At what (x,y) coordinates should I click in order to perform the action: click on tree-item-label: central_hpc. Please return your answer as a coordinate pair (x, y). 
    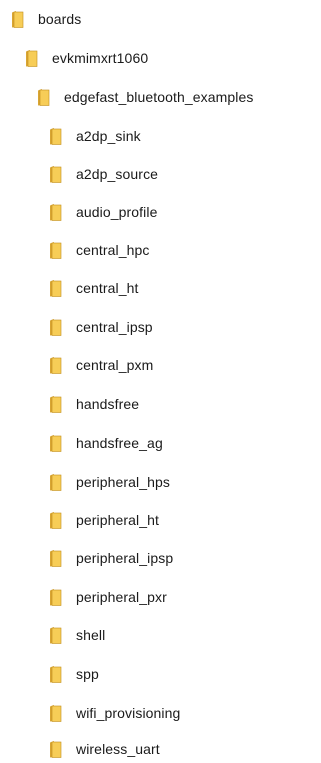
    Looking at the image, I should click on (113, 250).